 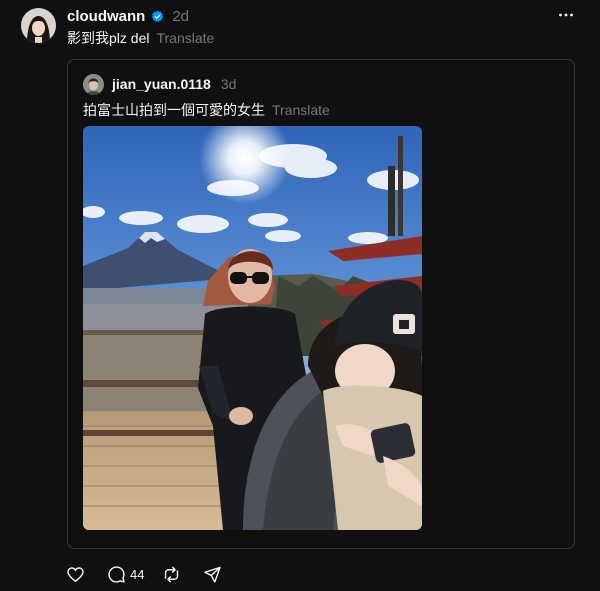 I want to click on repost-icon, so click(x=172, y=574).